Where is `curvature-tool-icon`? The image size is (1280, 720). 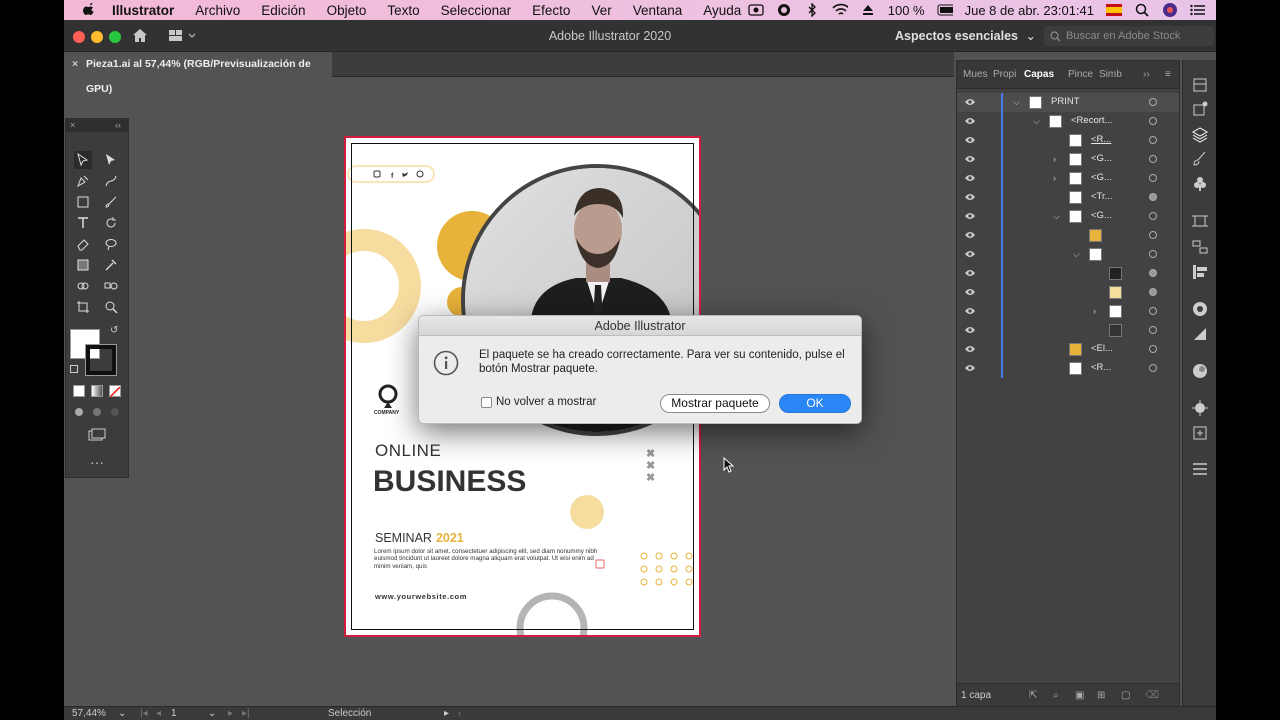 curvature-tool-icon is located at coordinates (111, 181).